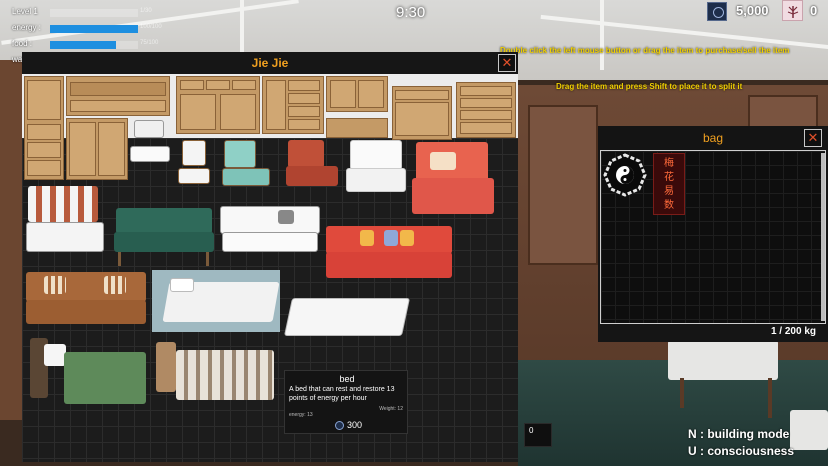 Image resolution: width=828 pixels, height=466 pixels. Describe the element at coordinates (741, 451) in the screenshot. I see `consciousness-hint: U : consciousness` at that location.